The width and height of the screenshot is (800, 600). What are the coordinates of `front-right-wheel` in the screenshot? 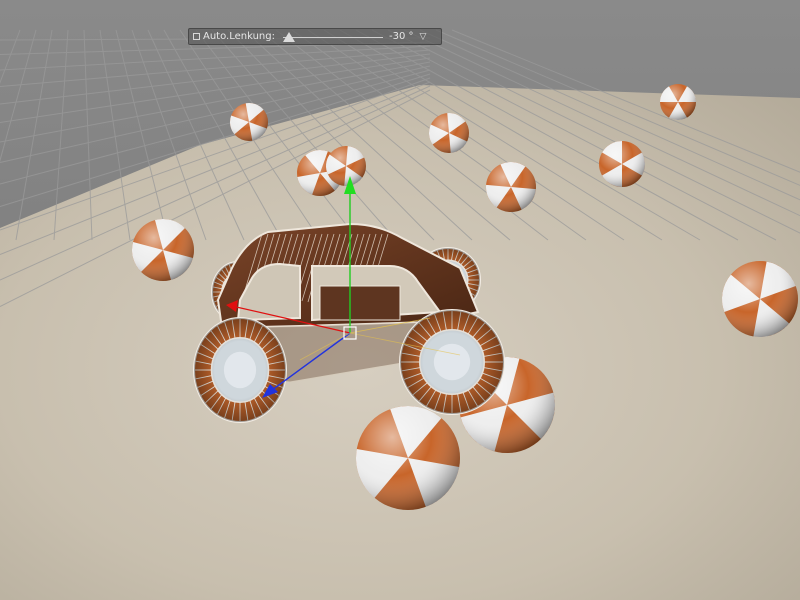 It's located at (452, 362).